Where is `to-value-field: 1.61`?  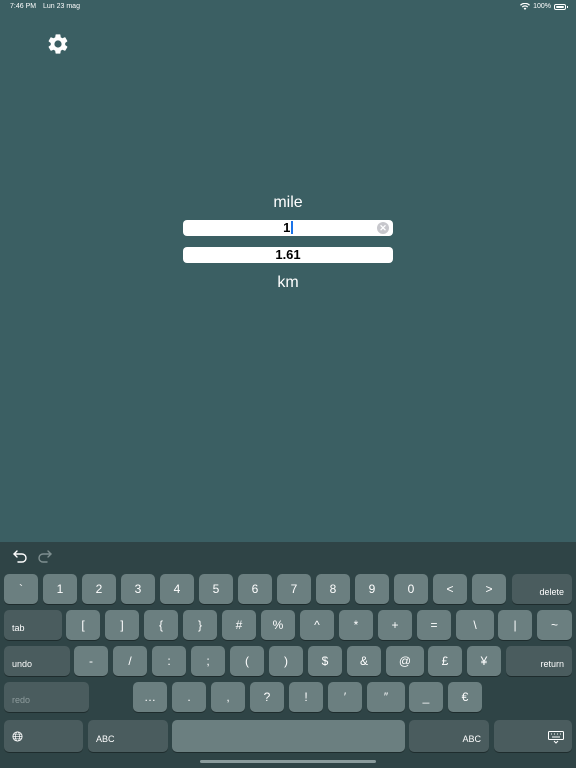 to-value-field: 1.61 is located at coordinates (288, 255).